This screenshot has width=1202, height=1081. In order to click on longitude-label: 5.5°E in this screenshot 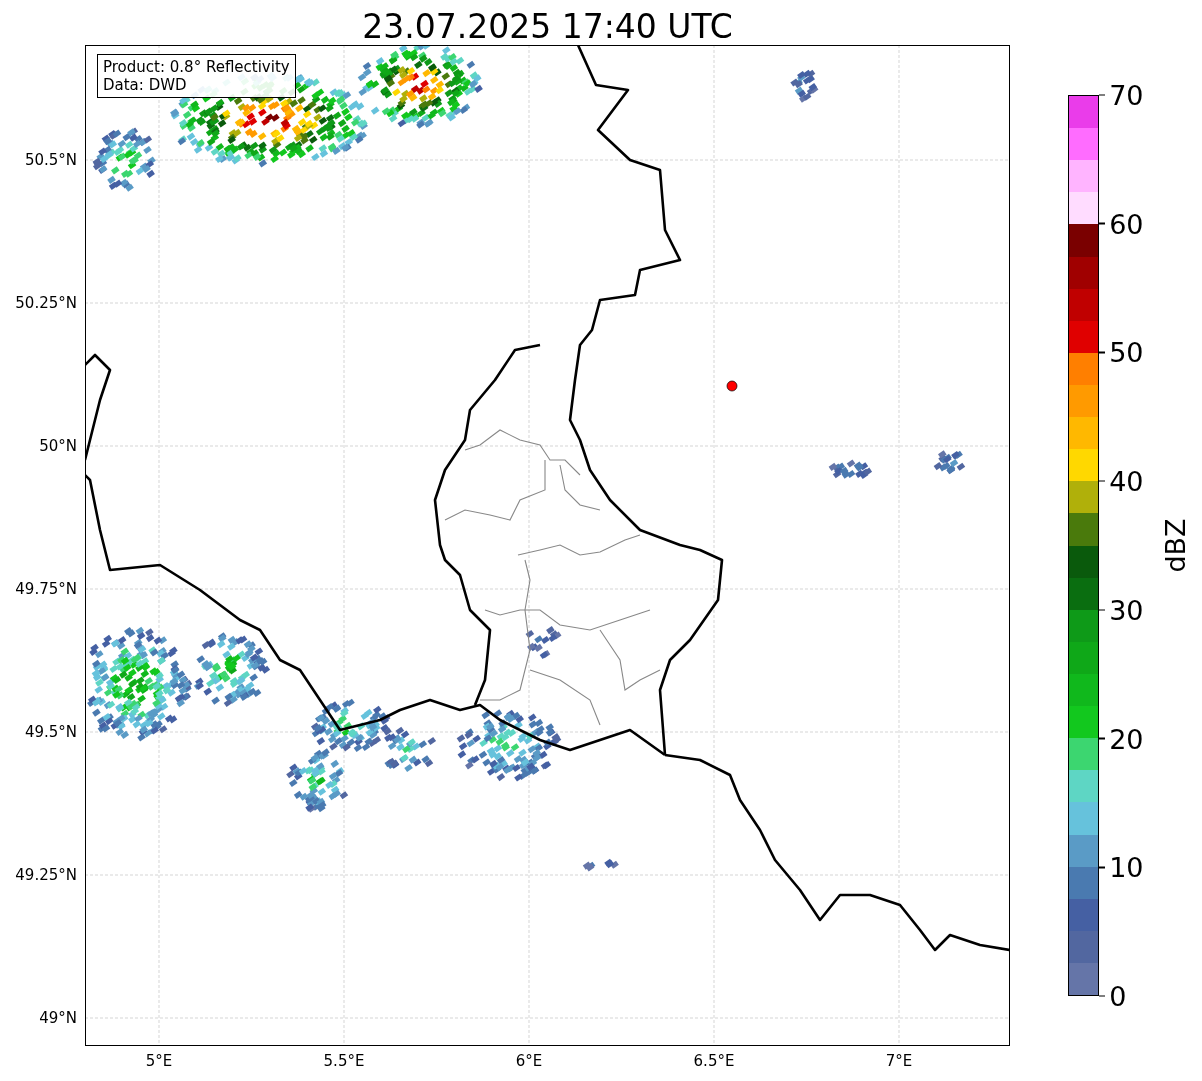, I will do `click(344, 1061)`.